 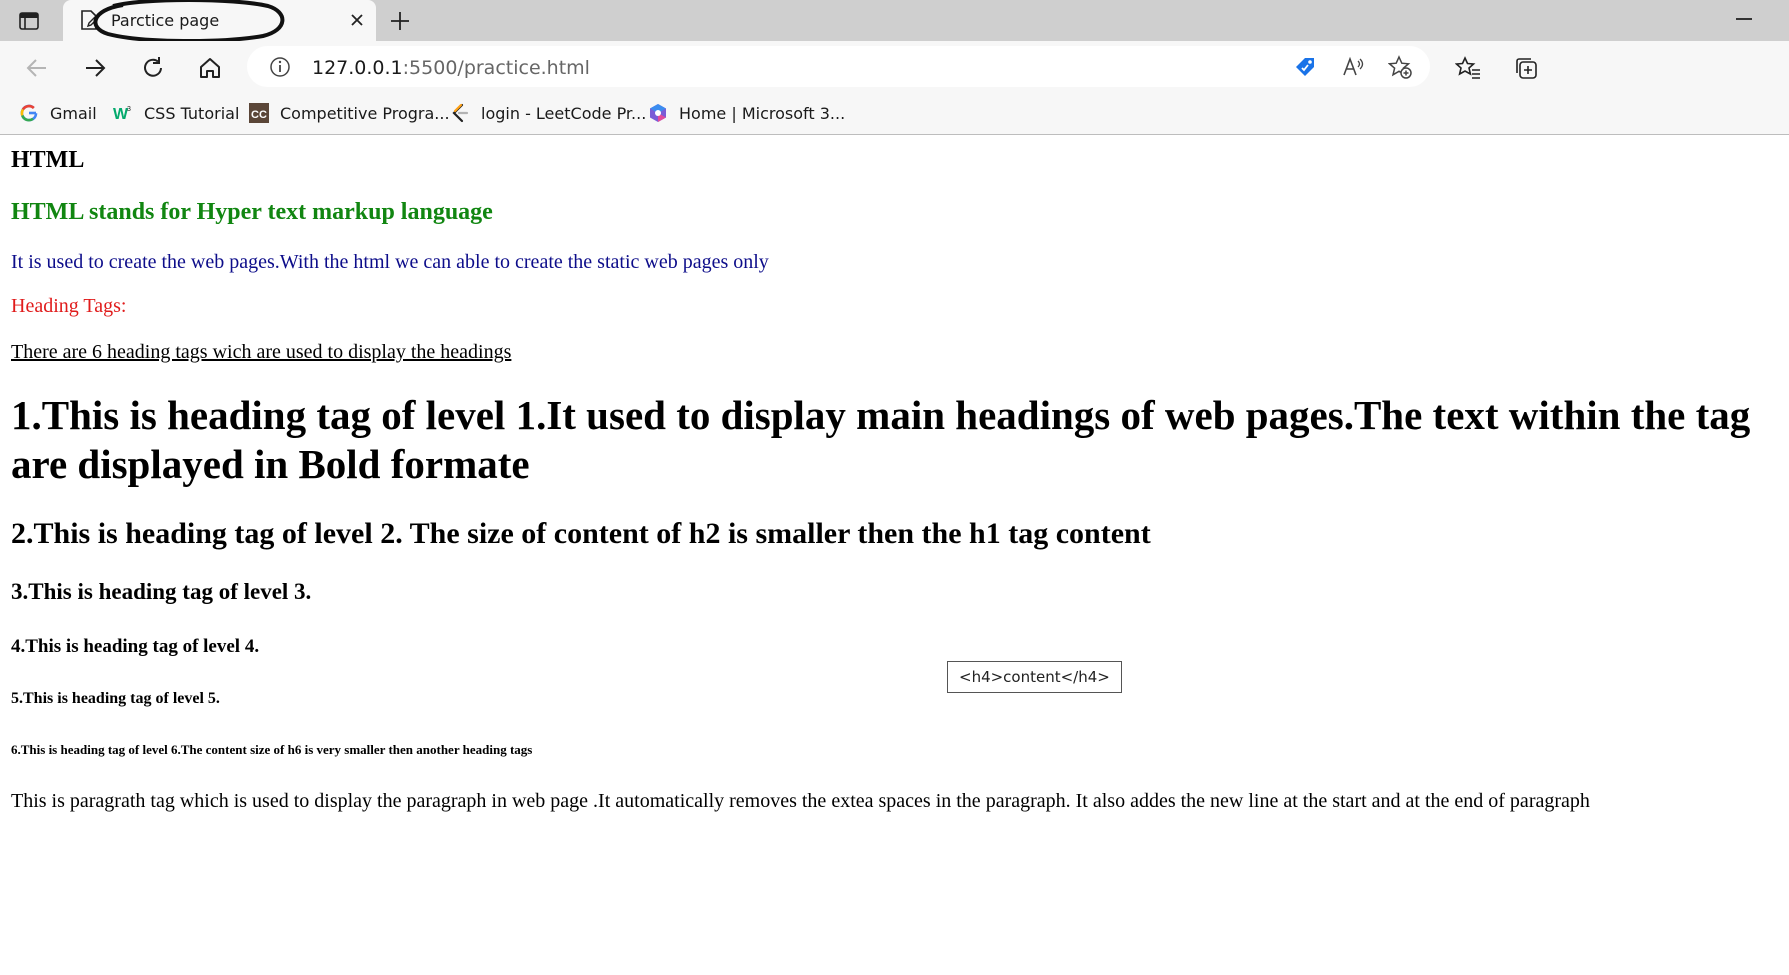 I want to click on page-title-heading: HTML, so click(x=48, y=160).